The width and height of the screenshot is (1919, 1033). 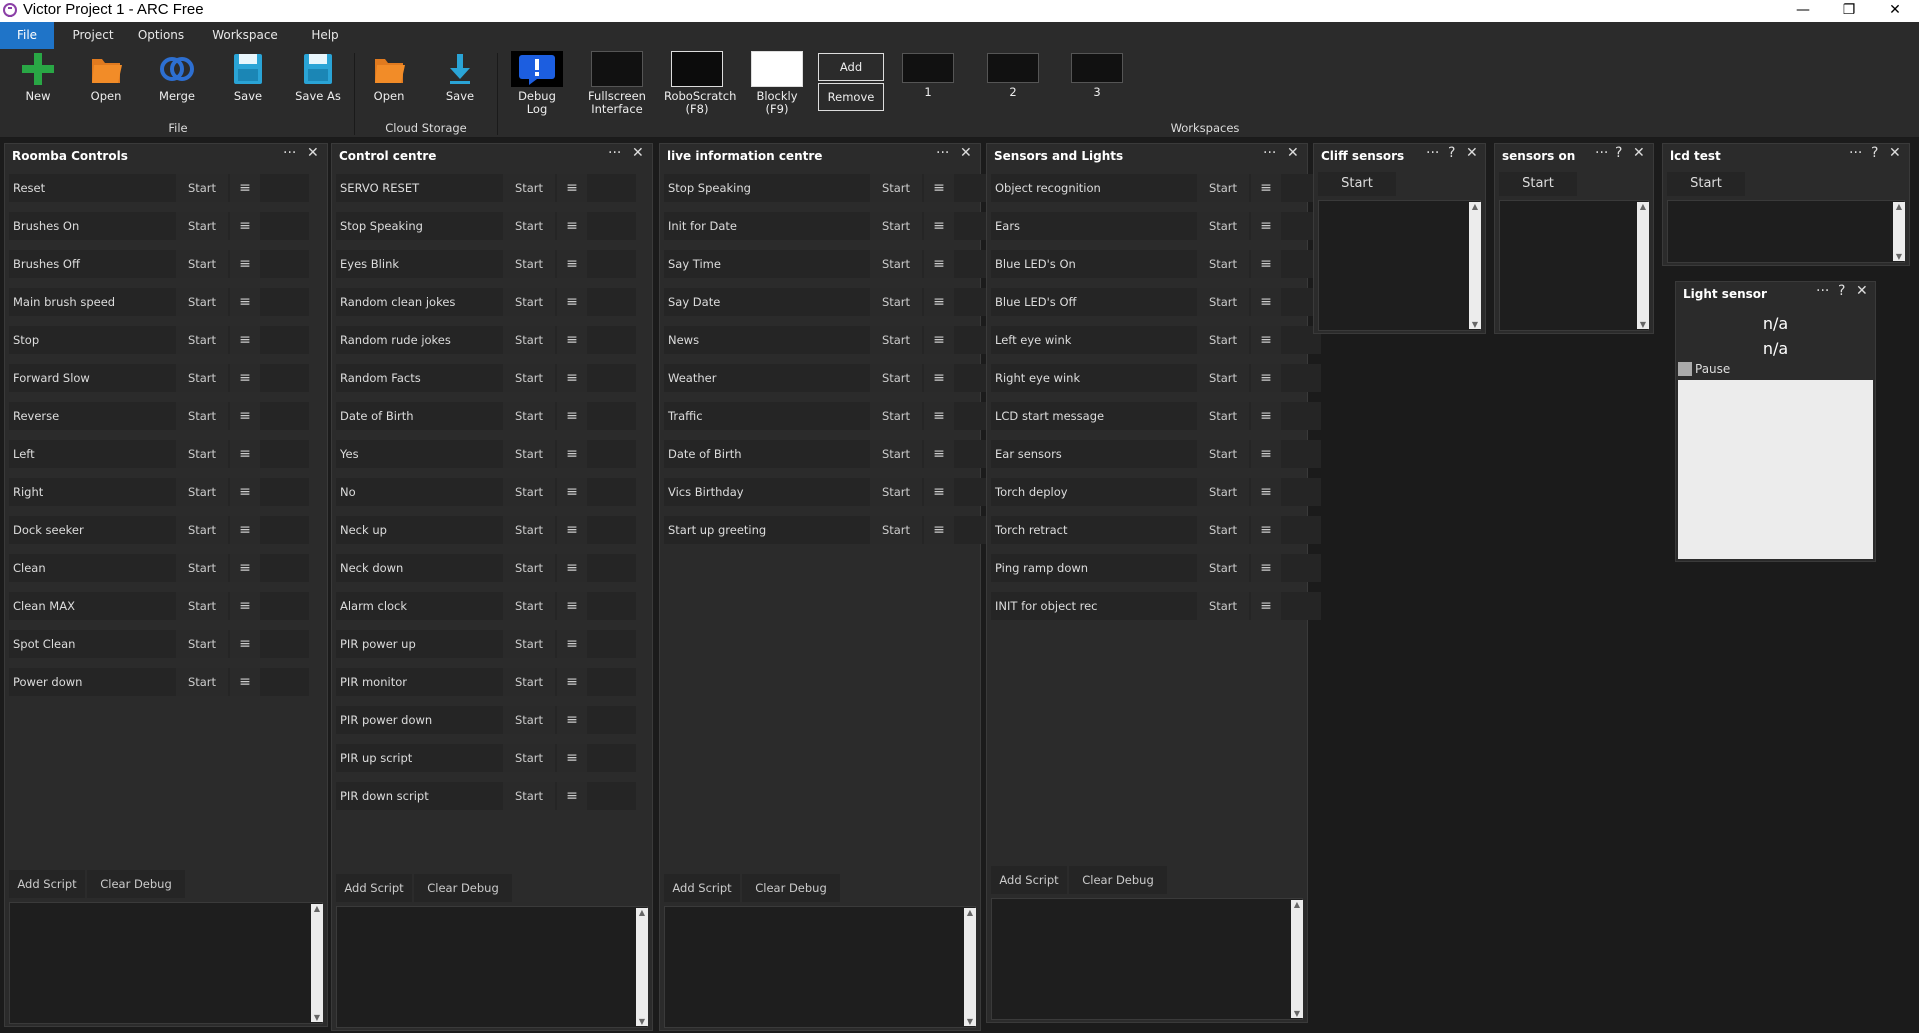 What do you see at coordinates (537, 83) in the screenshot?
I see `debug-log-button: Debug Log` at bounding box center [537, 83].